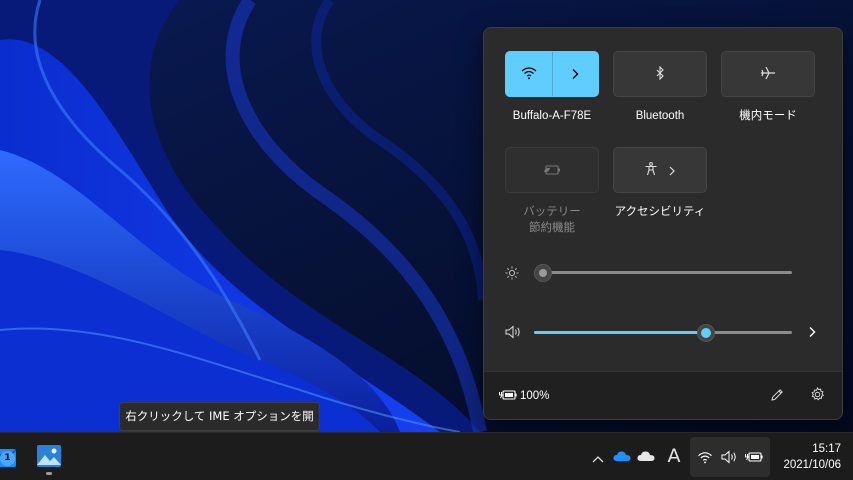 Image resolution: width=853 pixels, height=480 pixels. I want to click on airplane-icon, so click(768, 74).